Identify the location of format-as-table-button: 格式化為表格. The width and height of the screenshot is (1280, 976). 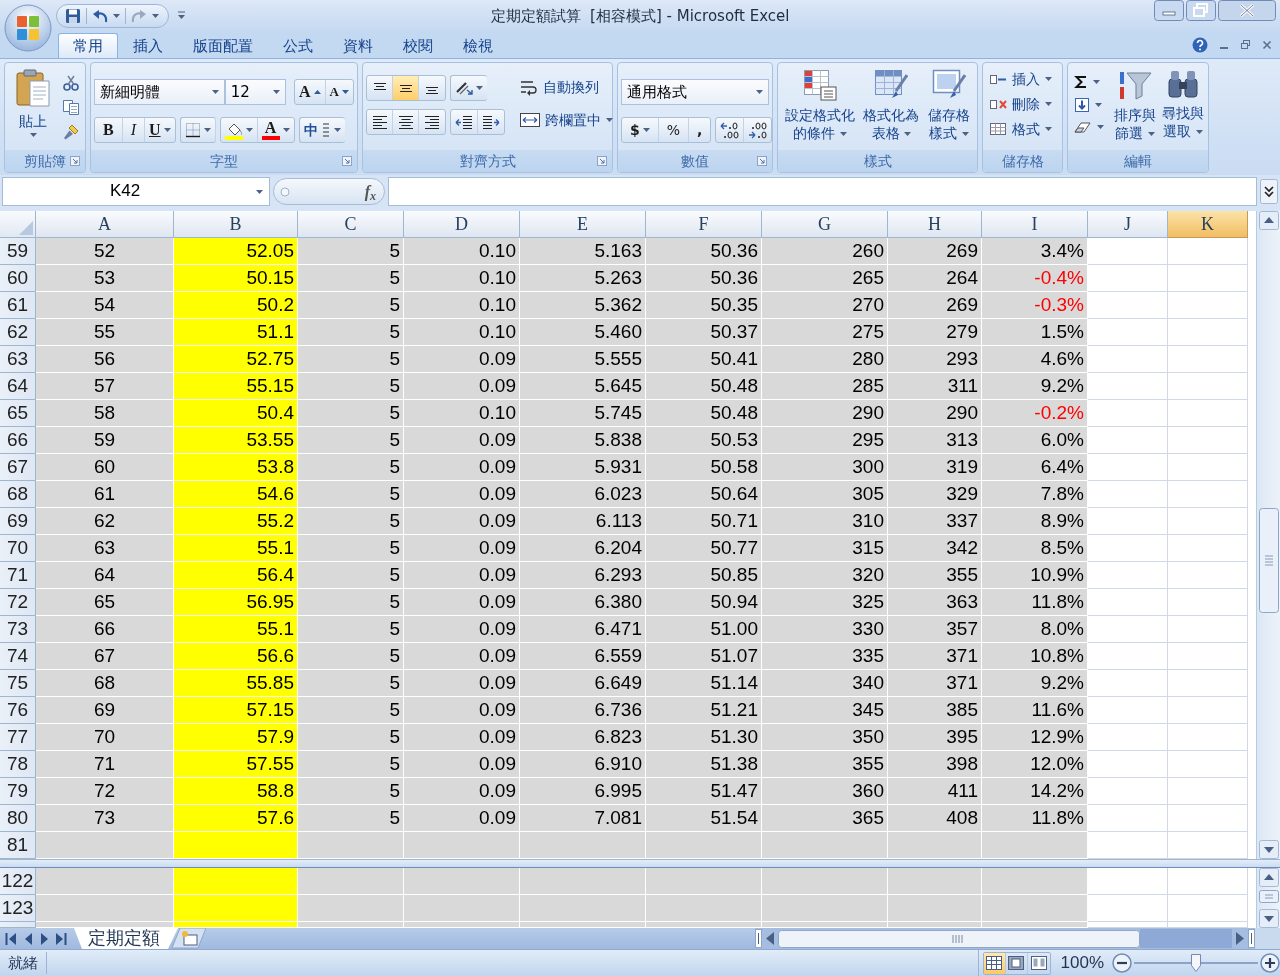
(891, 108).